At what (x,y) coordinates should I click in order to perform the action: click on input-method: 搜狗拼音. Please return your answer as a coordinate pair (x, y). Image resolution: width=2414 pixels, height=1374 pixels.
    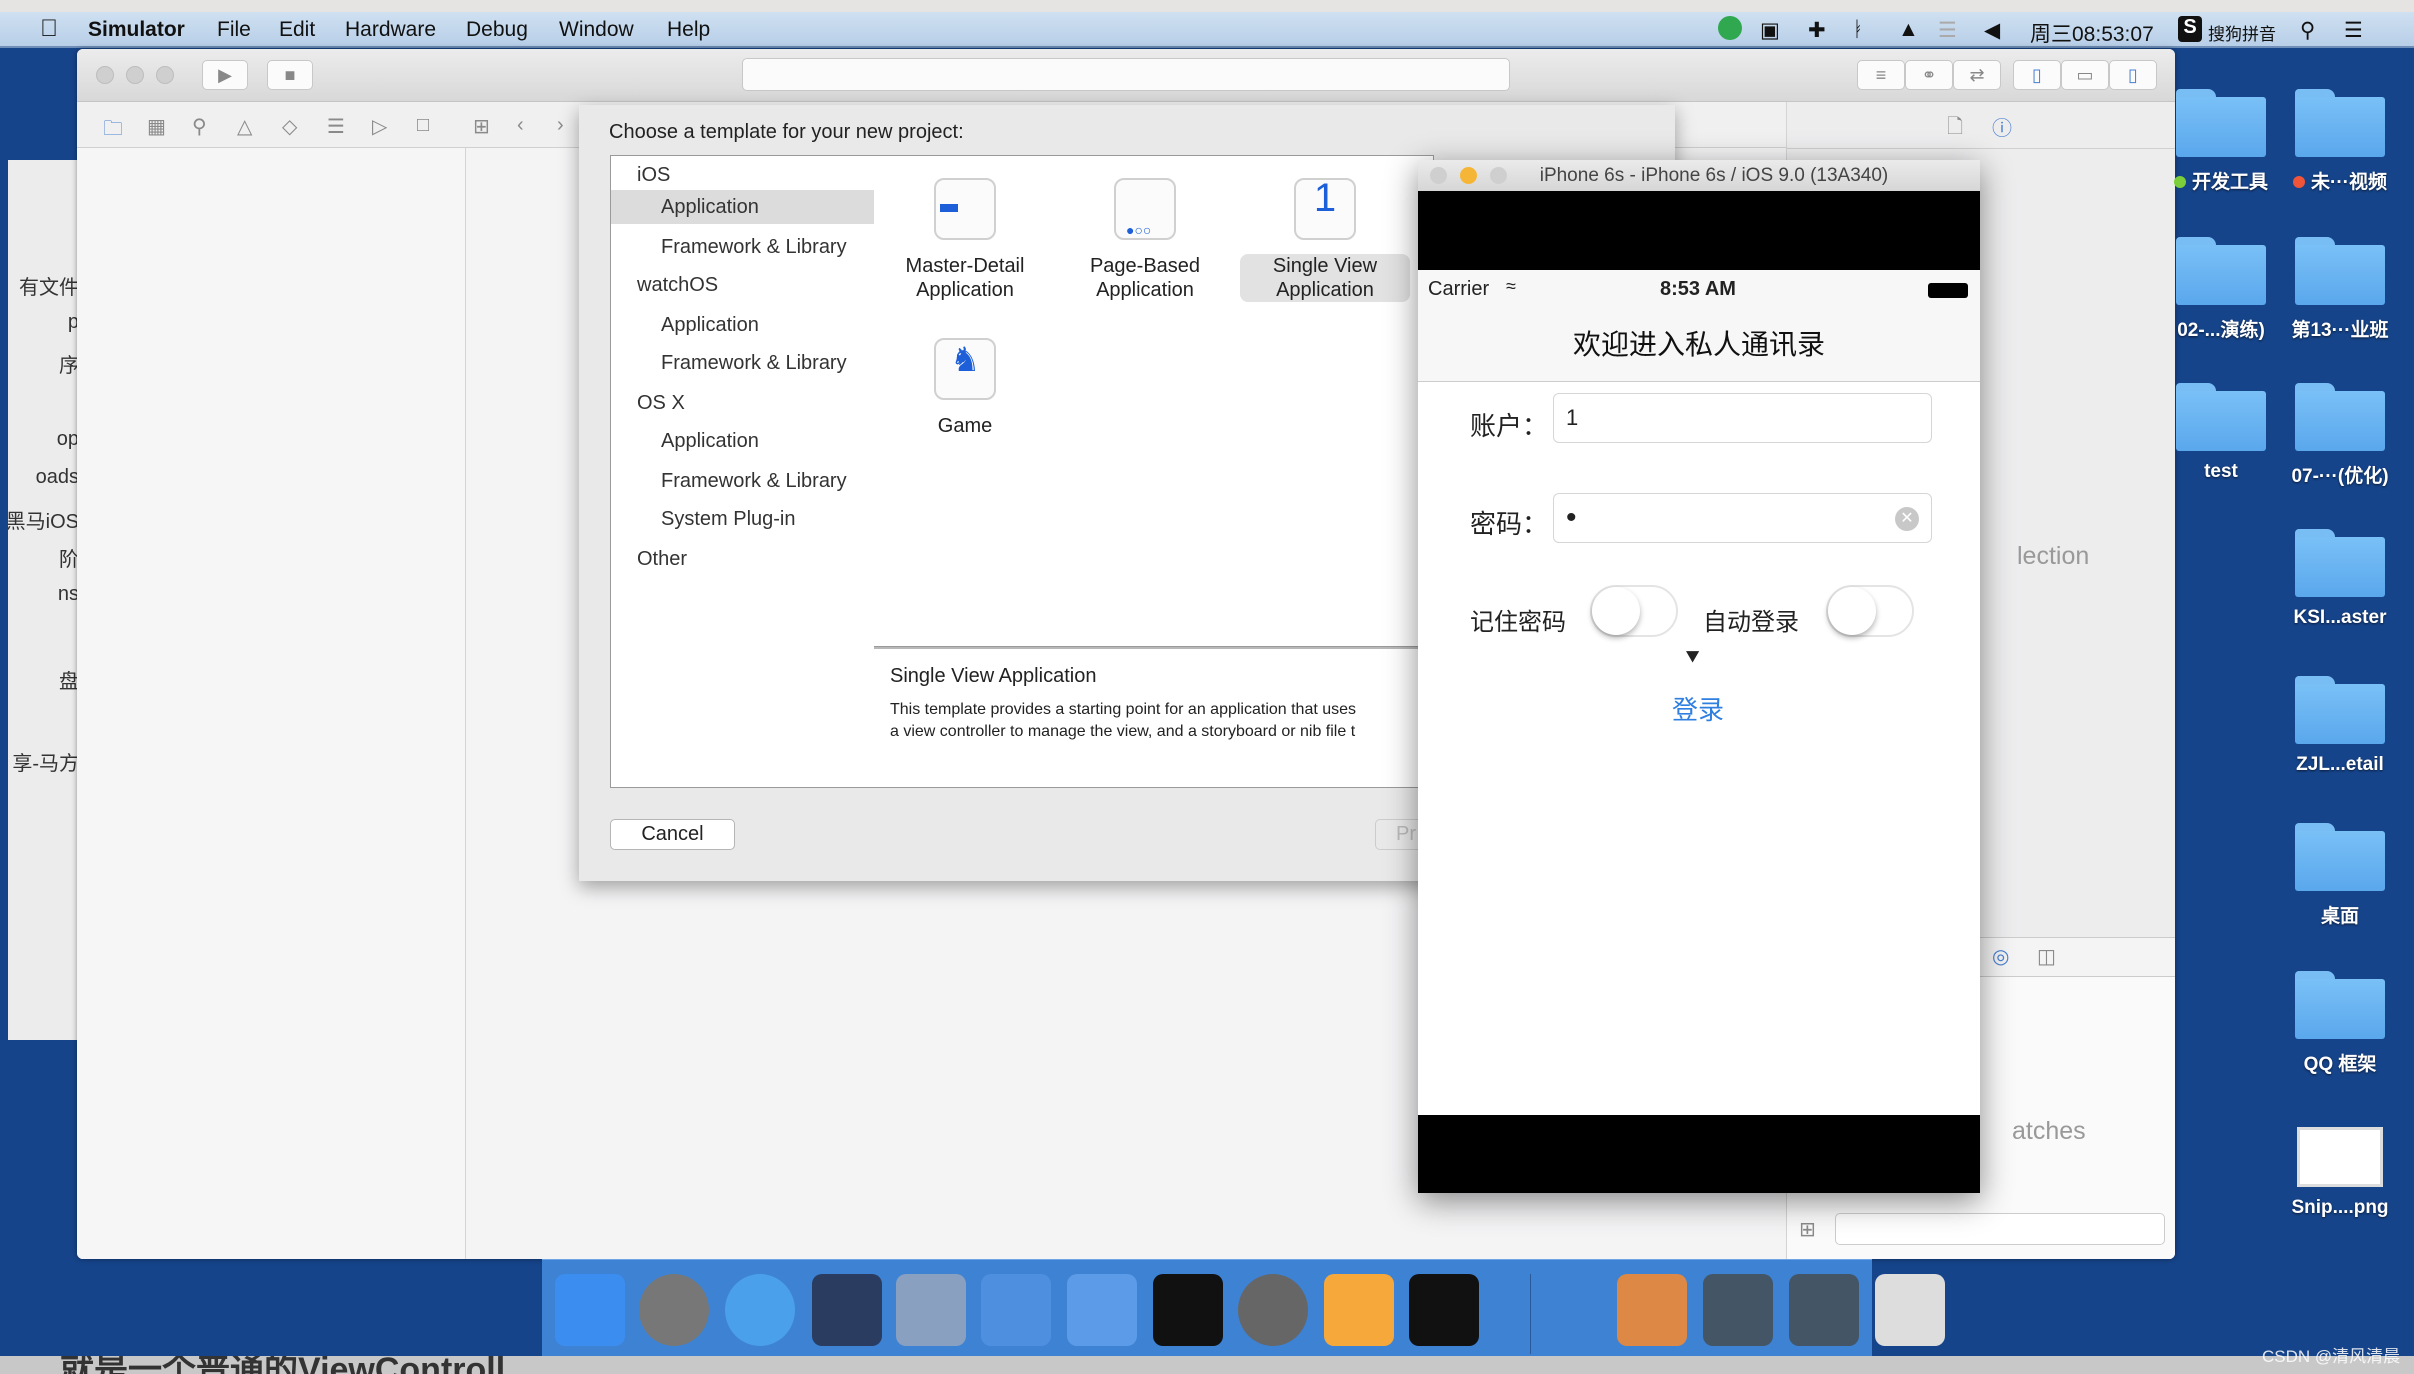
    Looking at the image, I should click on (2242, 32).